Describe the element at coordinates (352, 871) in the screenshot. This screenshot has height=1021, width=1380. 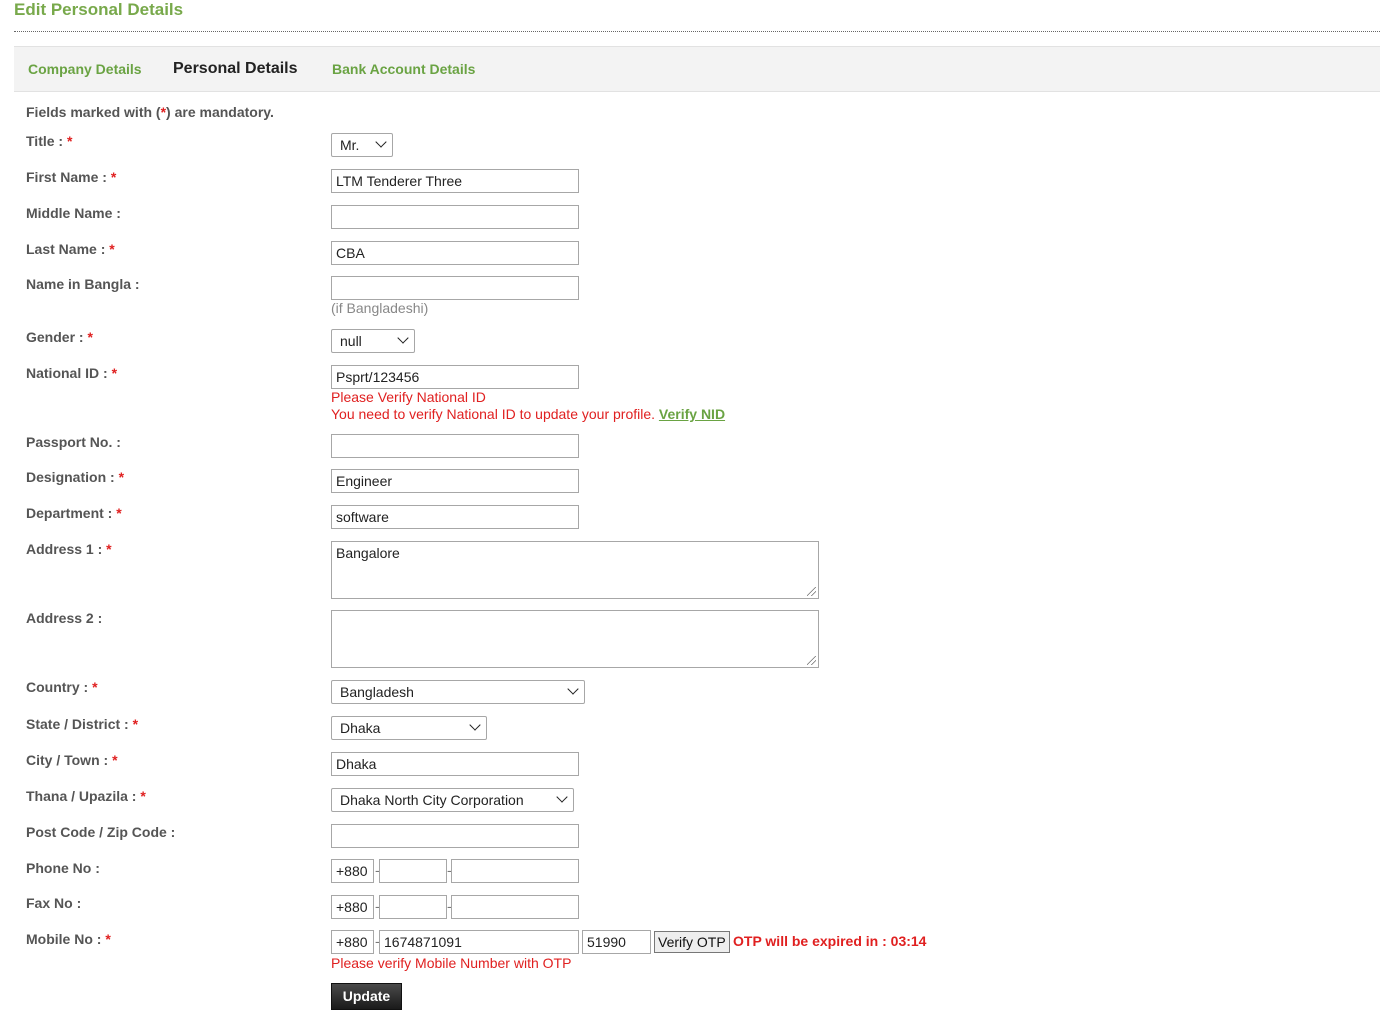
I see `phone-country-code-input: +880` at that location.